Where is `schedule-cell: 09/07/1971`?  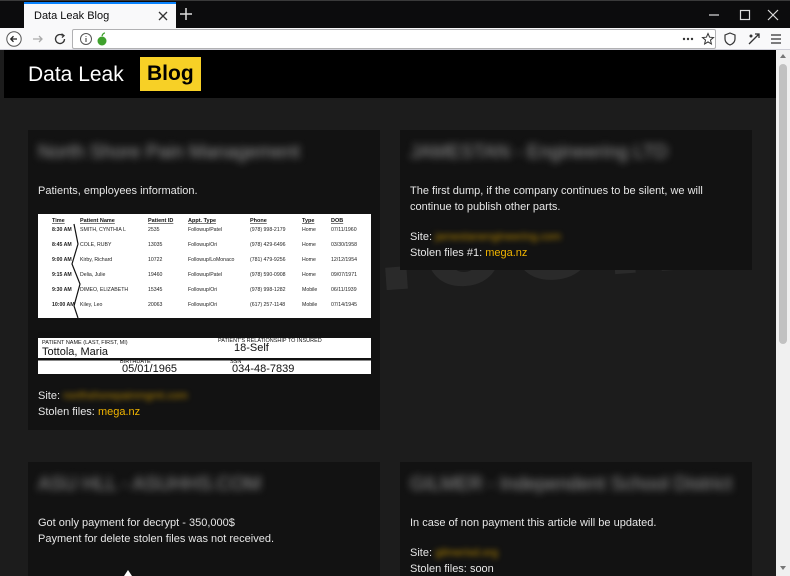 schedule-cell: 09/07/1971 is located at coordinates (344, 275).